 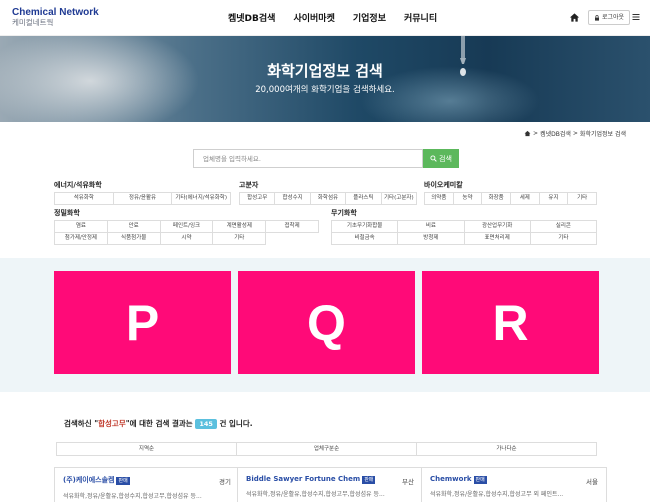 What do you see at coordinates (325, 90) in the screenshot?
I see `hero-subtitle: 20,000여개의 화학기업을 검색하세요.` at bounding box center [325, 90].